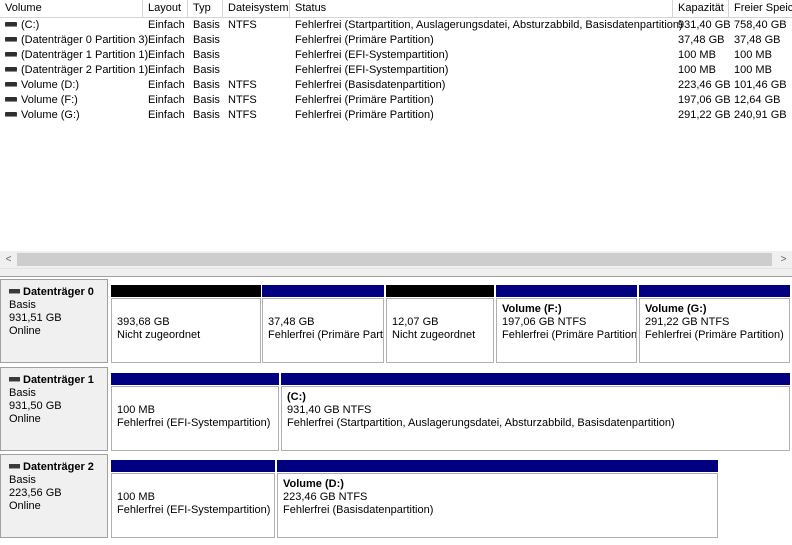 This screenshot has width=792, height=545. I want to click on pane-splitter, so click(396, 272).